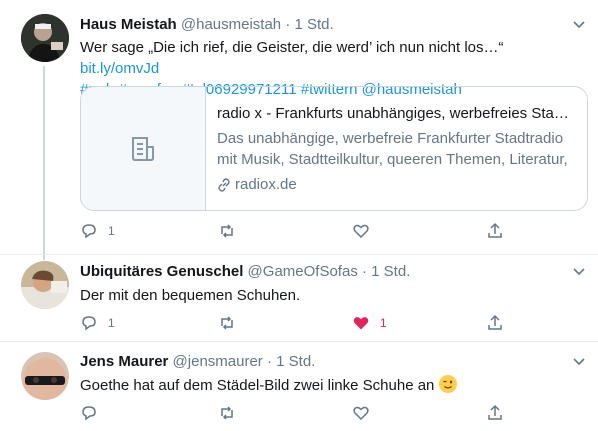 The height and width of the screenshot is (431, 598). Describe the element at coordinates (361, 323) in the screenshot. I see `heart-filled-icon` at that location.